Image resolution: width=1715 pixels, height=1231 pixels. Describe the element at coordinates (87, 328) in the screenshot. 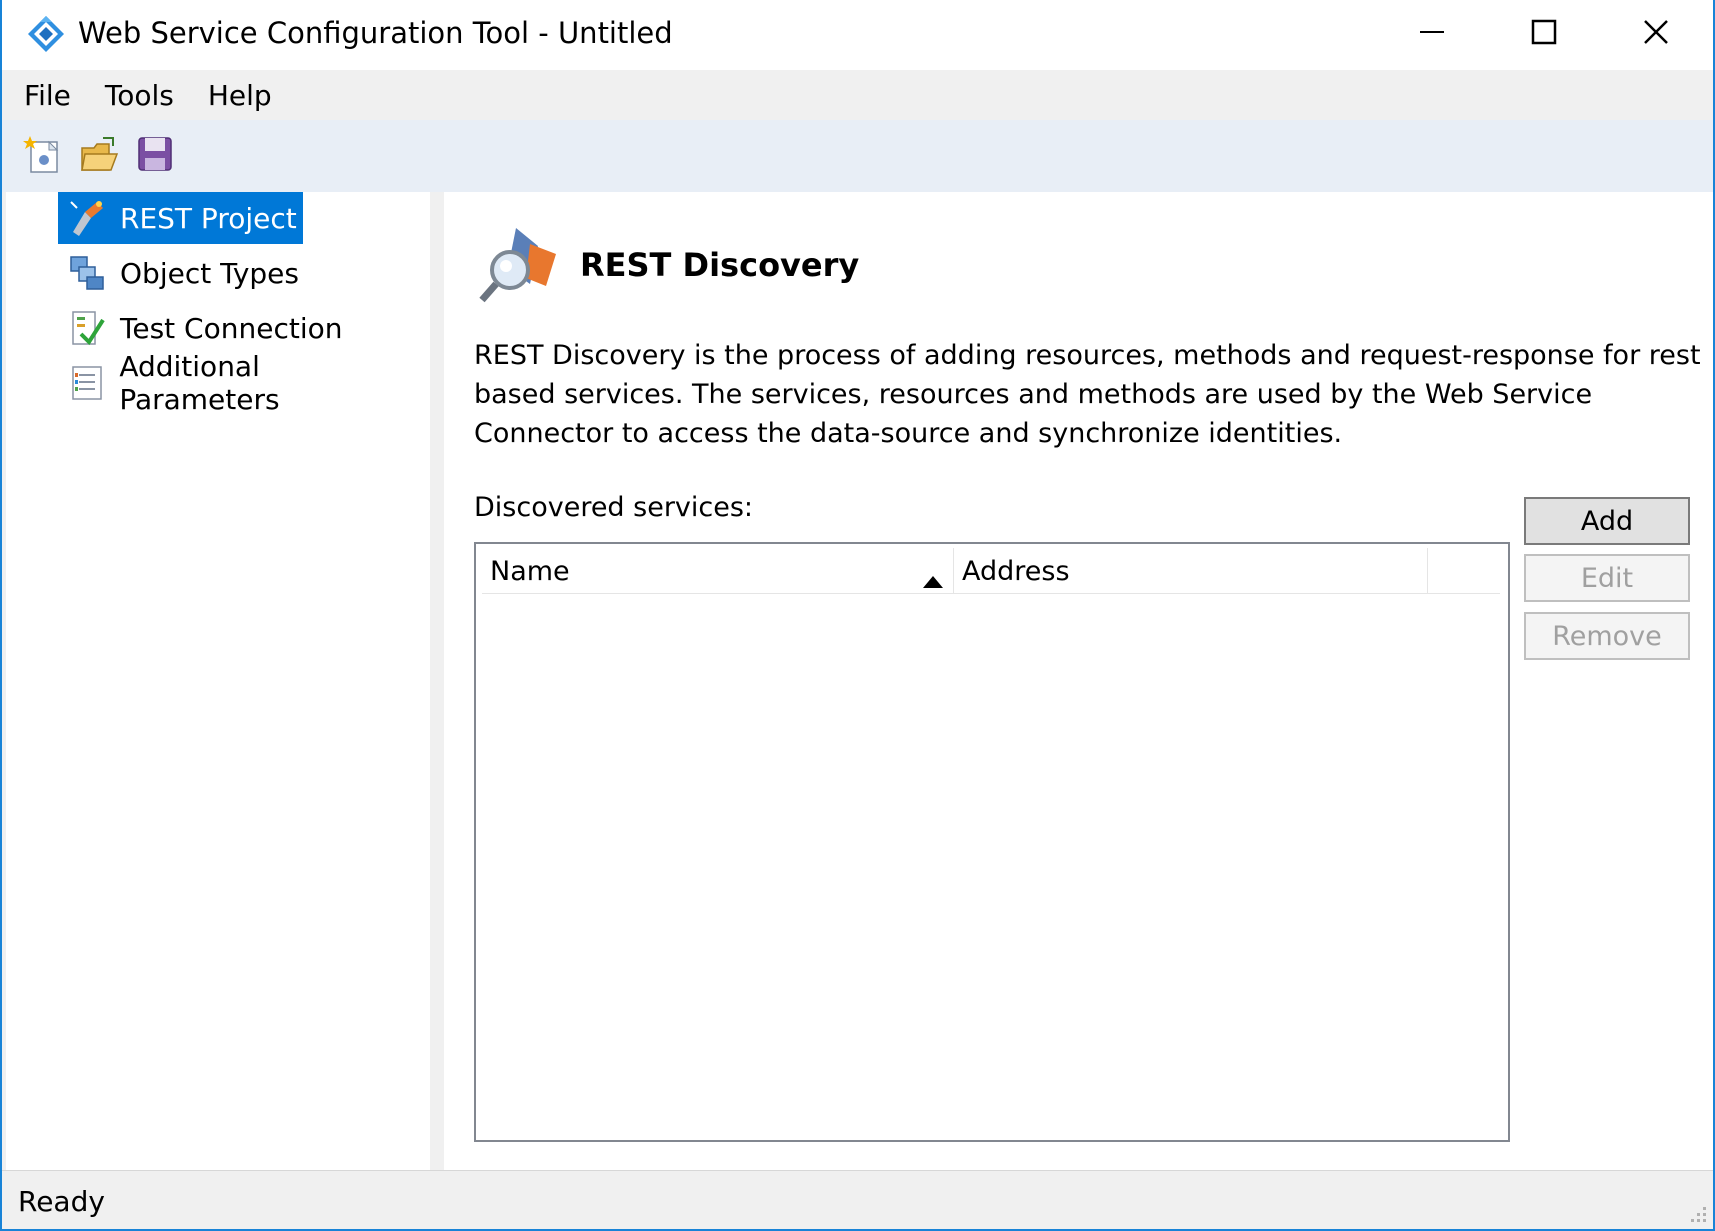

I see `test-connection-icon` at that location.